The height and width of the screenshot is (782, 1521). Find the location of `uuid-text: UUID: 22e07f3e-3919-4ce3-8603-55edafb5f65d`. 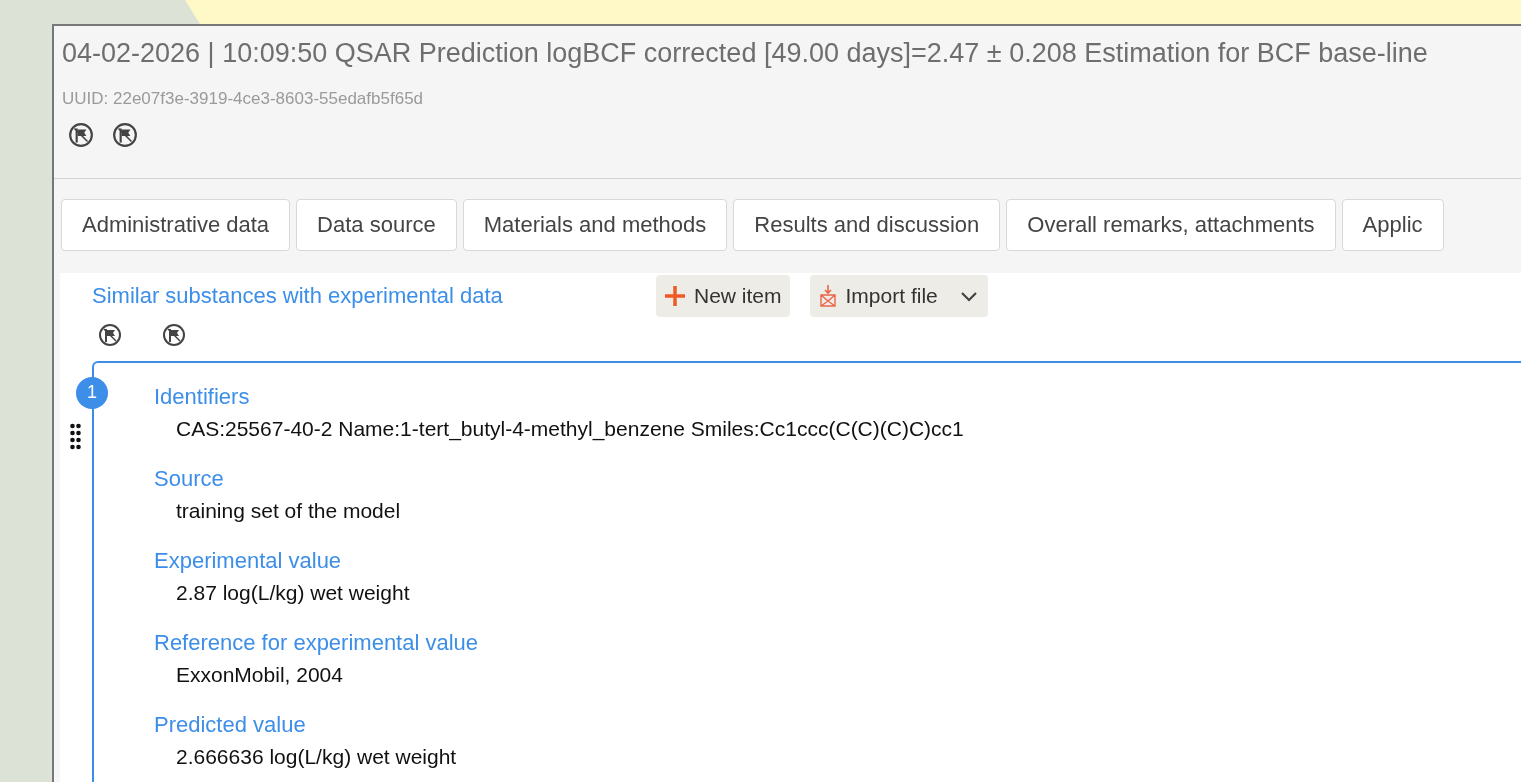

uuid-text: UUID: 22e07f3e-3919-4ce3-8603-55edafb5f65d is located at coordinates (243, 99).